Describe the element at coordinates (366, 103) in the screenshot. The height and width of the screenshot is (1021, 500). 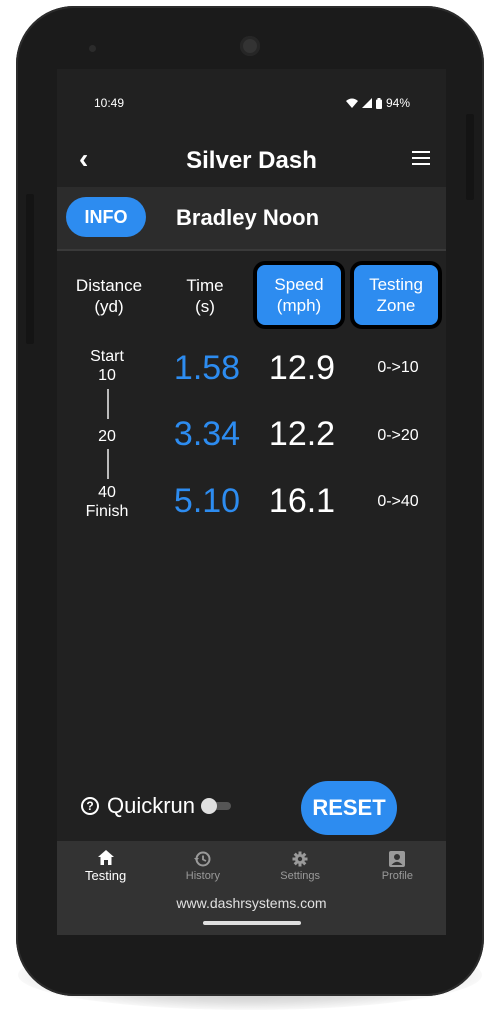
I see `signal-icon` at that location.